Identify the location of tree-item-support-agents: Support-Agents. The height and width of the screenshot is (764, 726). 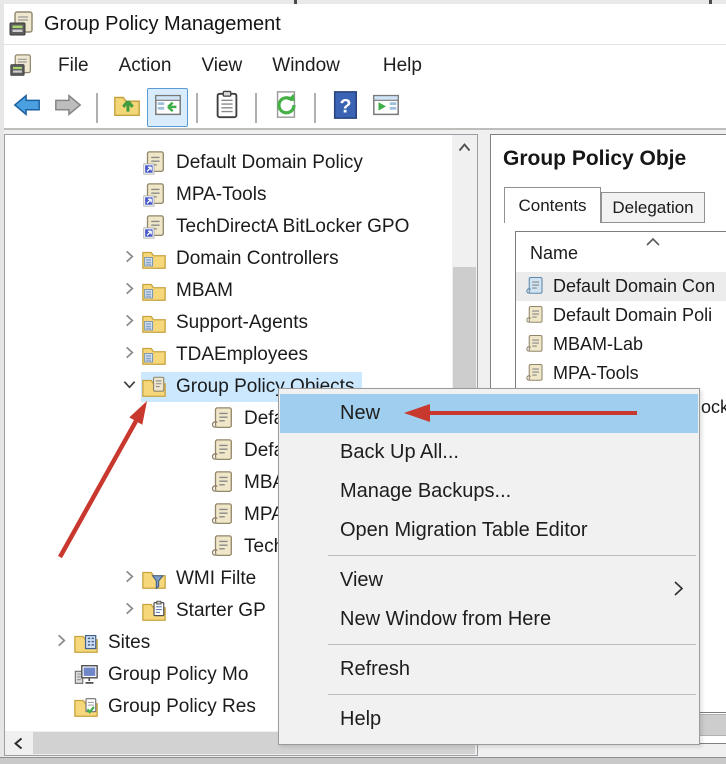
(228, 323).